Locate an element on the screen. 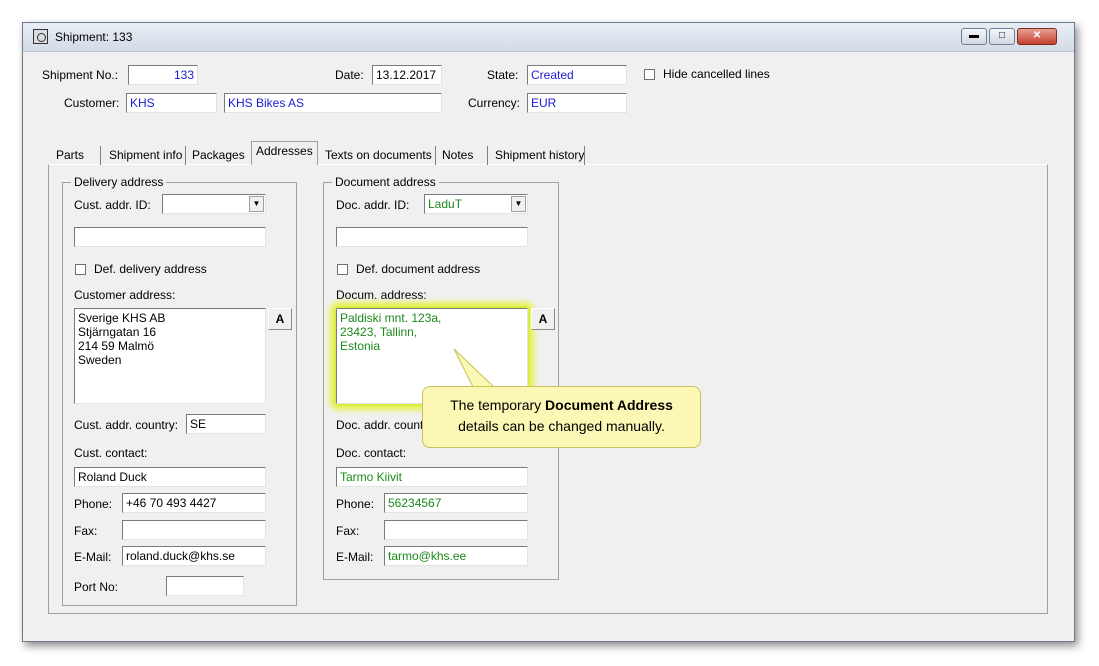 The height and width of the screenshot is (666, 1099). delivery-email-label: E-Mail: is located at coordinates (93, 557).